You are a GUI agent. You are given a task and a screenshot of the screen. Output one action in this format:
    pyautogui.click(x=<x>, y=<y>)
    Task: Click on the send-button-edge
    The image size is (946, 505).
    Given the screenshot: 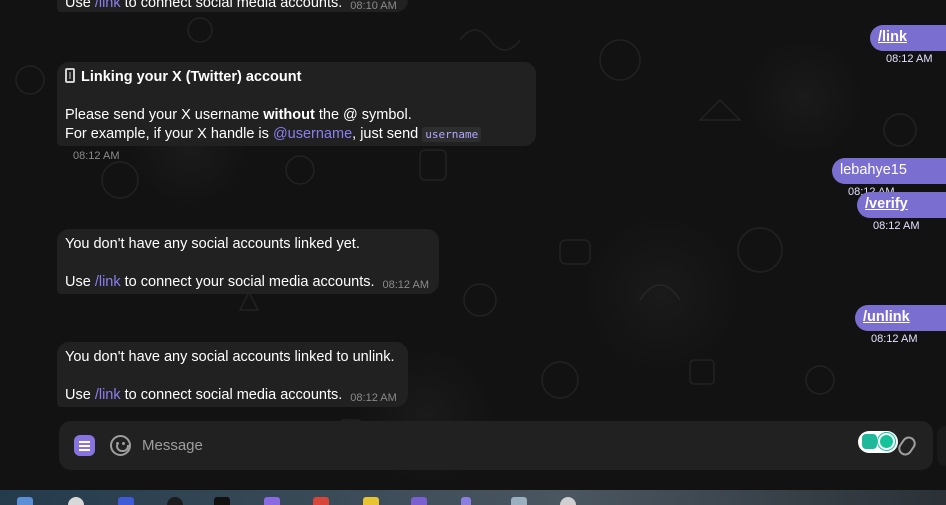 What is the action you would take?
    pyautogui.click(x=941, y=446)
    